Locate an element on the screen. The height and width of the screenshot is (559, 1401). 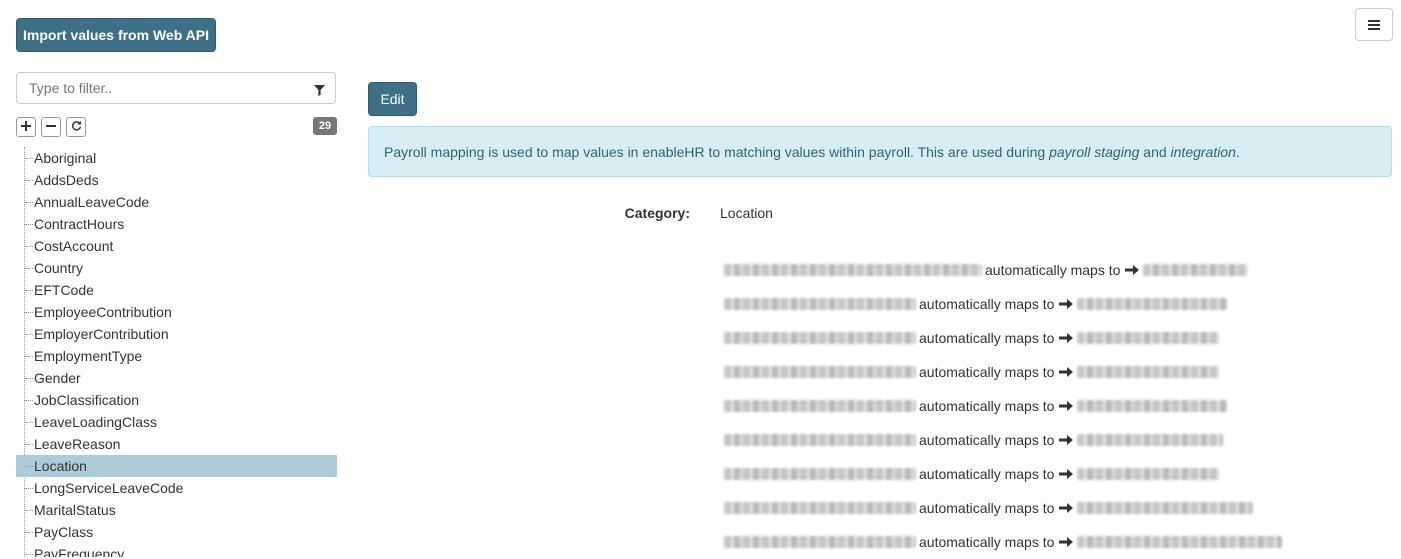
tree-item: Aboriginal is located at coordinates (176, 158).